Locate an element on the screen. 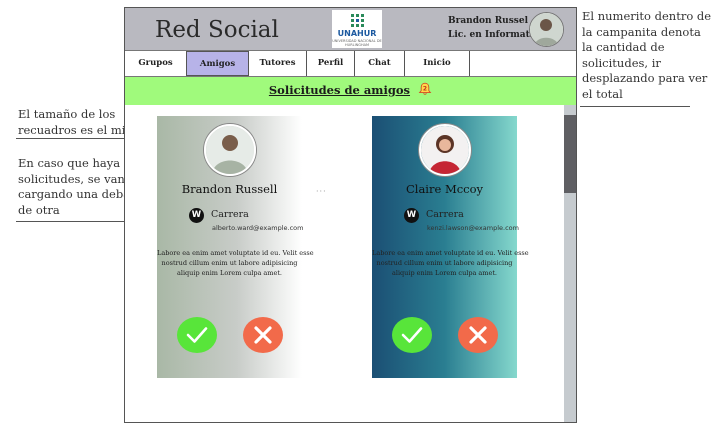 The image size is (716, 436). main-nav: Grupos Amigos Tutores Perfil Chat Inicio is located at coordinates (350, 64).